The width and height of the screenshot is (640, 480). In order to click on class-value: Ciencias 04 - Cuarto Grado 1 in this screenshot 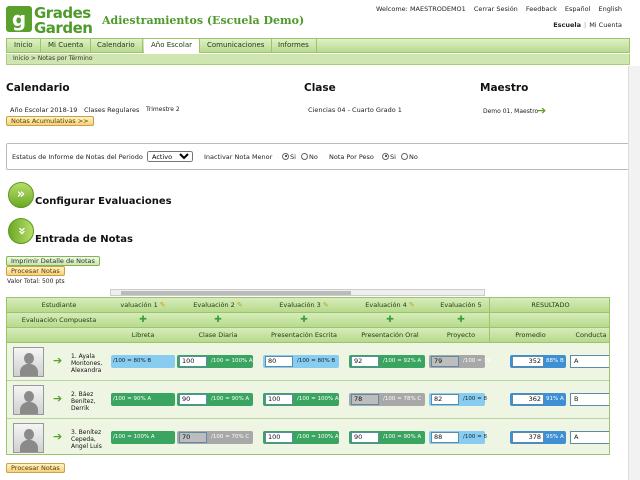, I will do `click(355, 110)`.